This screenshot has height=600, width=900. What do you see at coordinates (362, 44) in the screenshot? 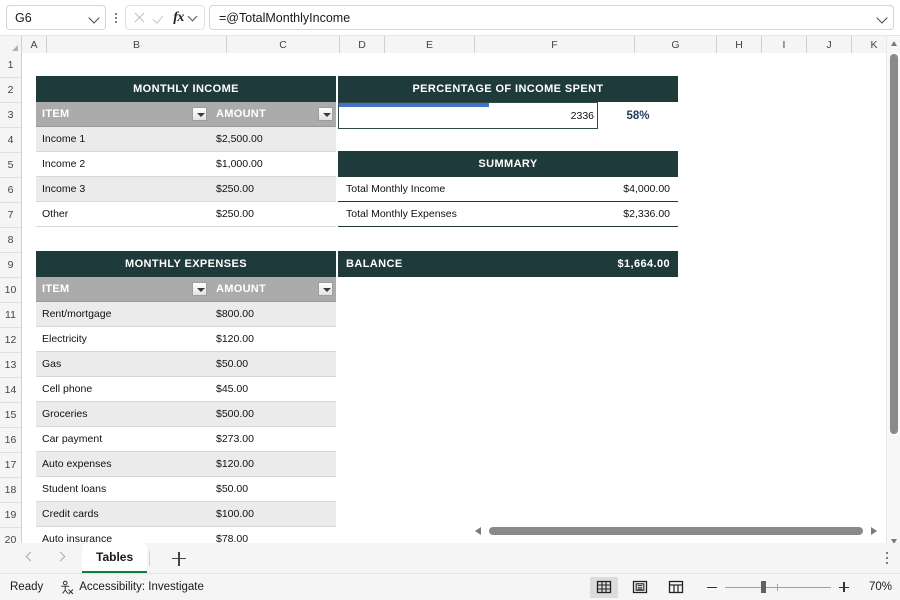
I see `column-header-d: D` at bounding box center [362, 44].